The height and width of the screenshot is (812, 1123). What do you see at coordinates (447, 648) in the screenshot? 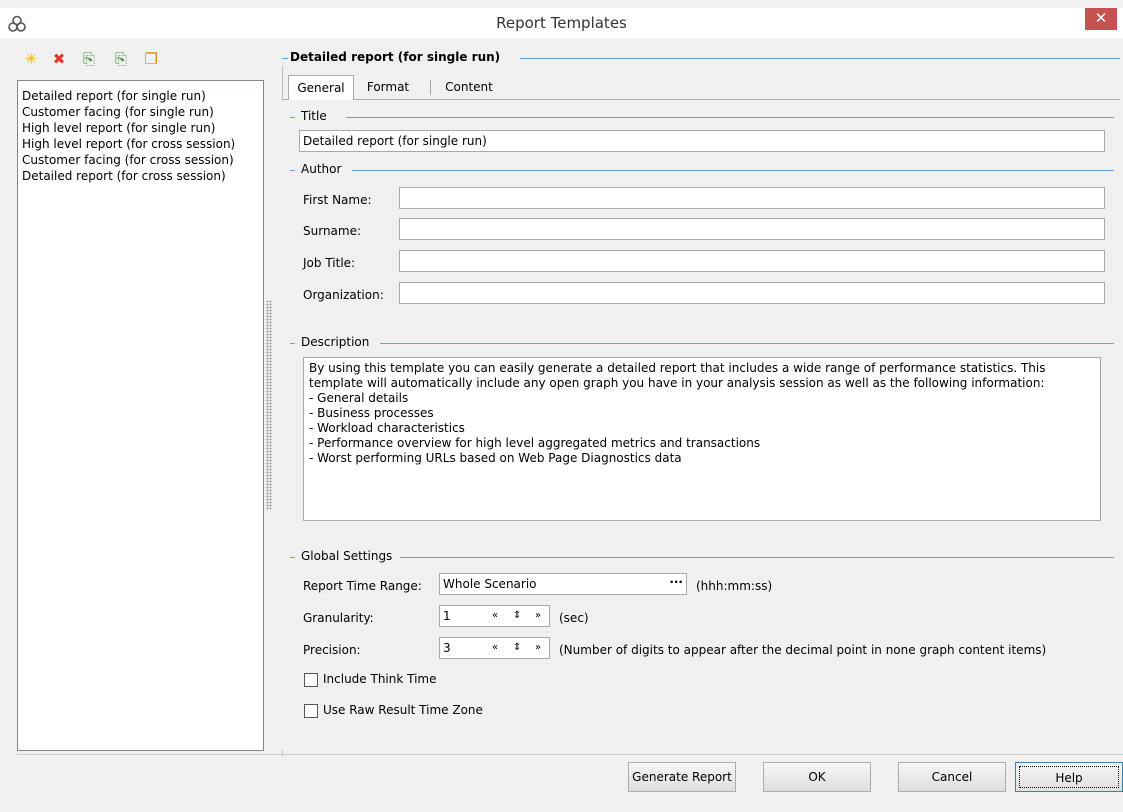
I see `precision-value: 3` at bounding box center [447, 648].